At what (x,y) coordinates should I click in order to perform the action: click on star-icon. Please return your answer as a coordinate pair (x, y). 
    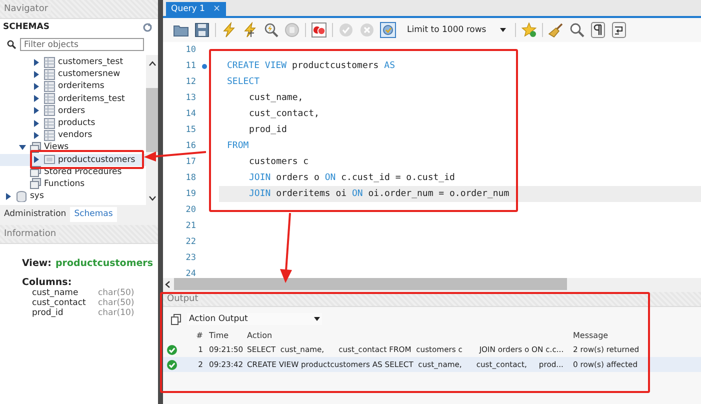
    Looking at the image, I should click on (529, 30).